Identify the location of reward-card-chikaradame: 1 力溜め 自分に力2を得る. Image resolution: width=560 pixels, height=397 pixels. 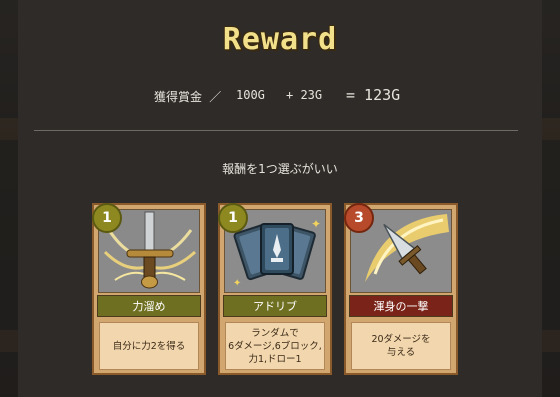
(149, 289).